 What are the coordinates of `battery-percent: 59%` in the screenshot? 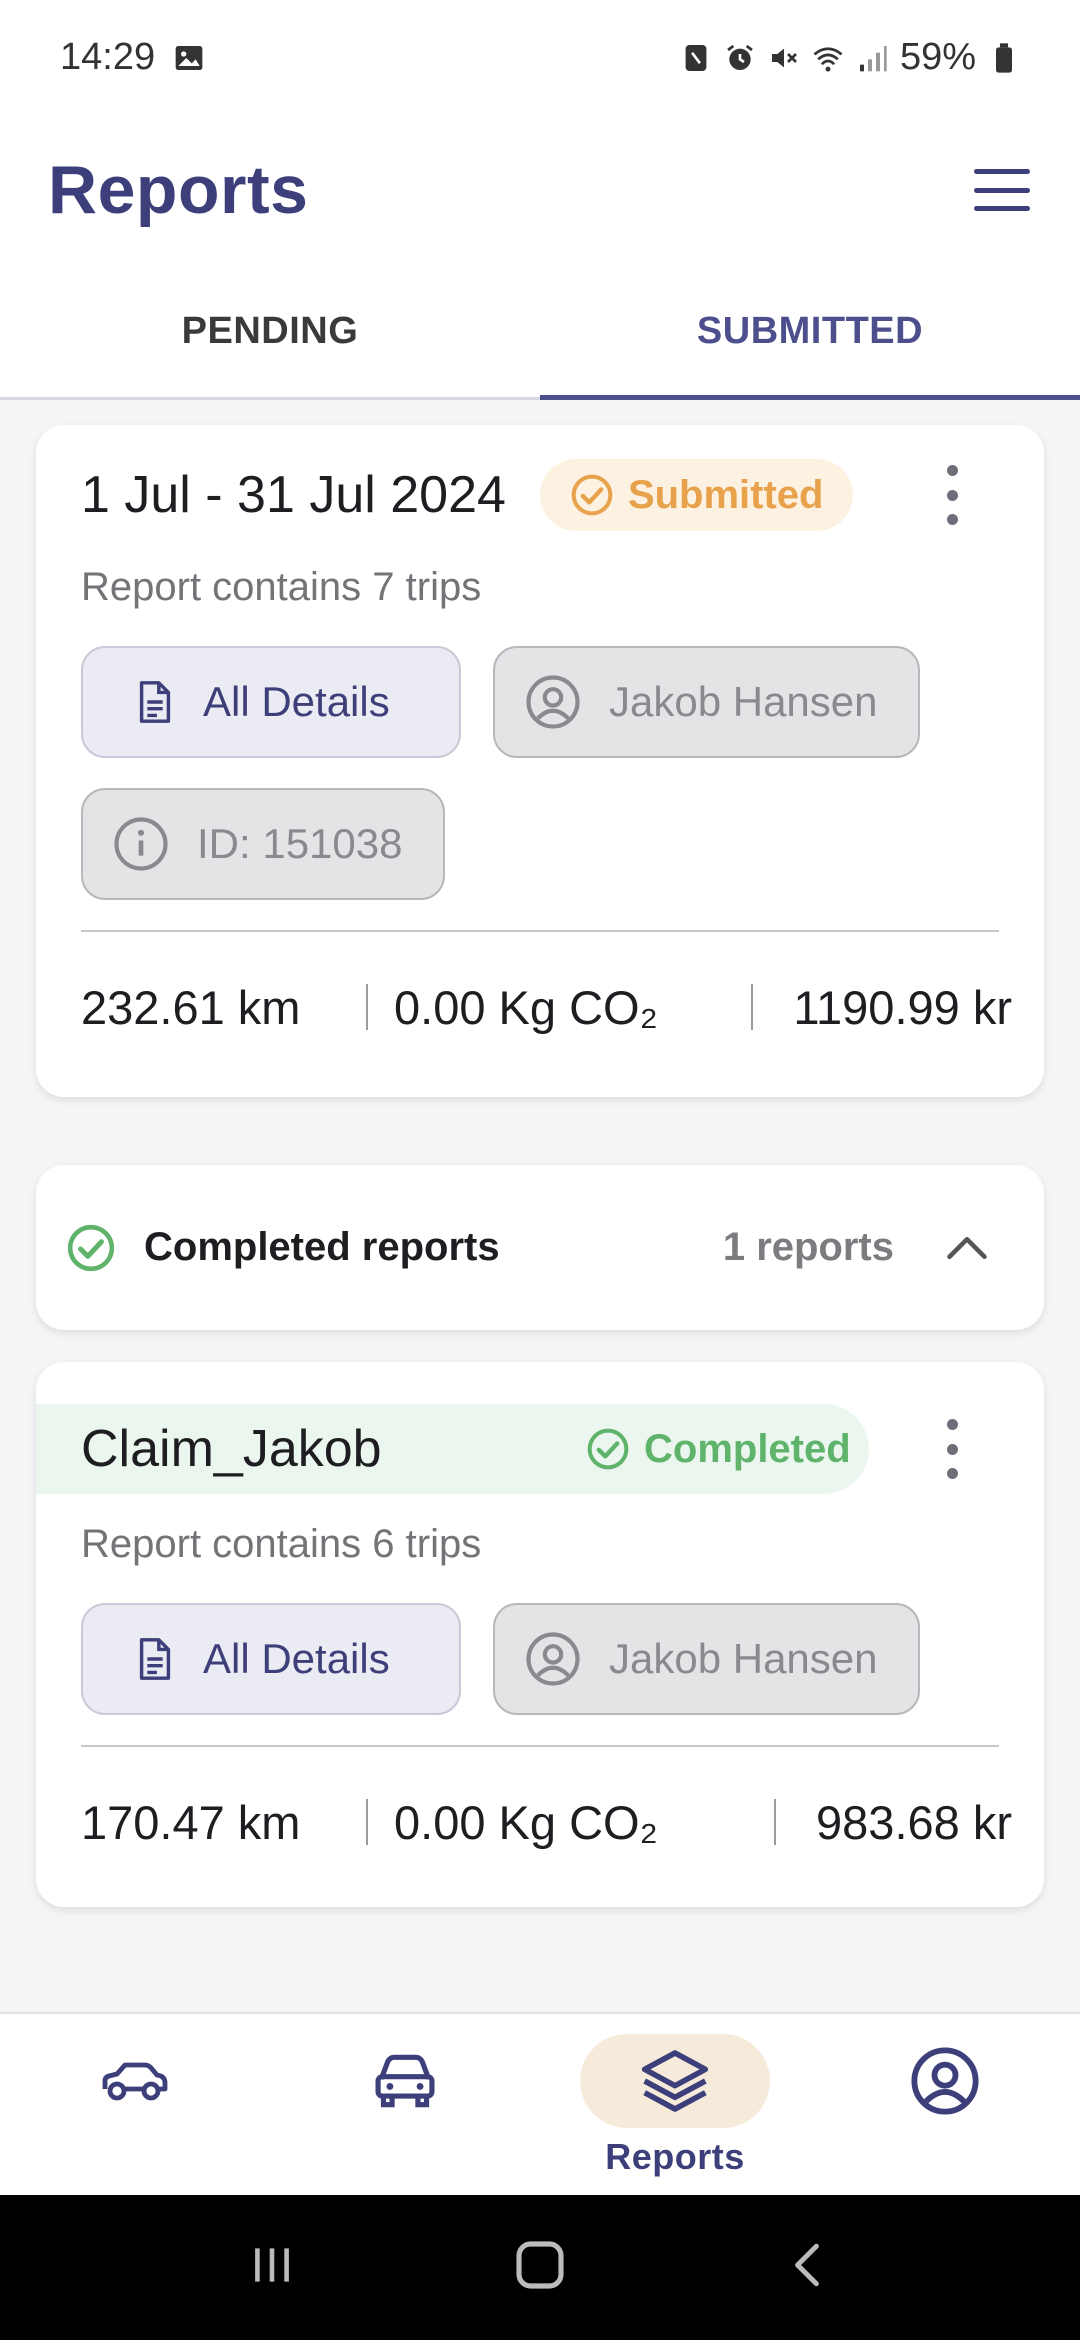 It's located at (937, 57).